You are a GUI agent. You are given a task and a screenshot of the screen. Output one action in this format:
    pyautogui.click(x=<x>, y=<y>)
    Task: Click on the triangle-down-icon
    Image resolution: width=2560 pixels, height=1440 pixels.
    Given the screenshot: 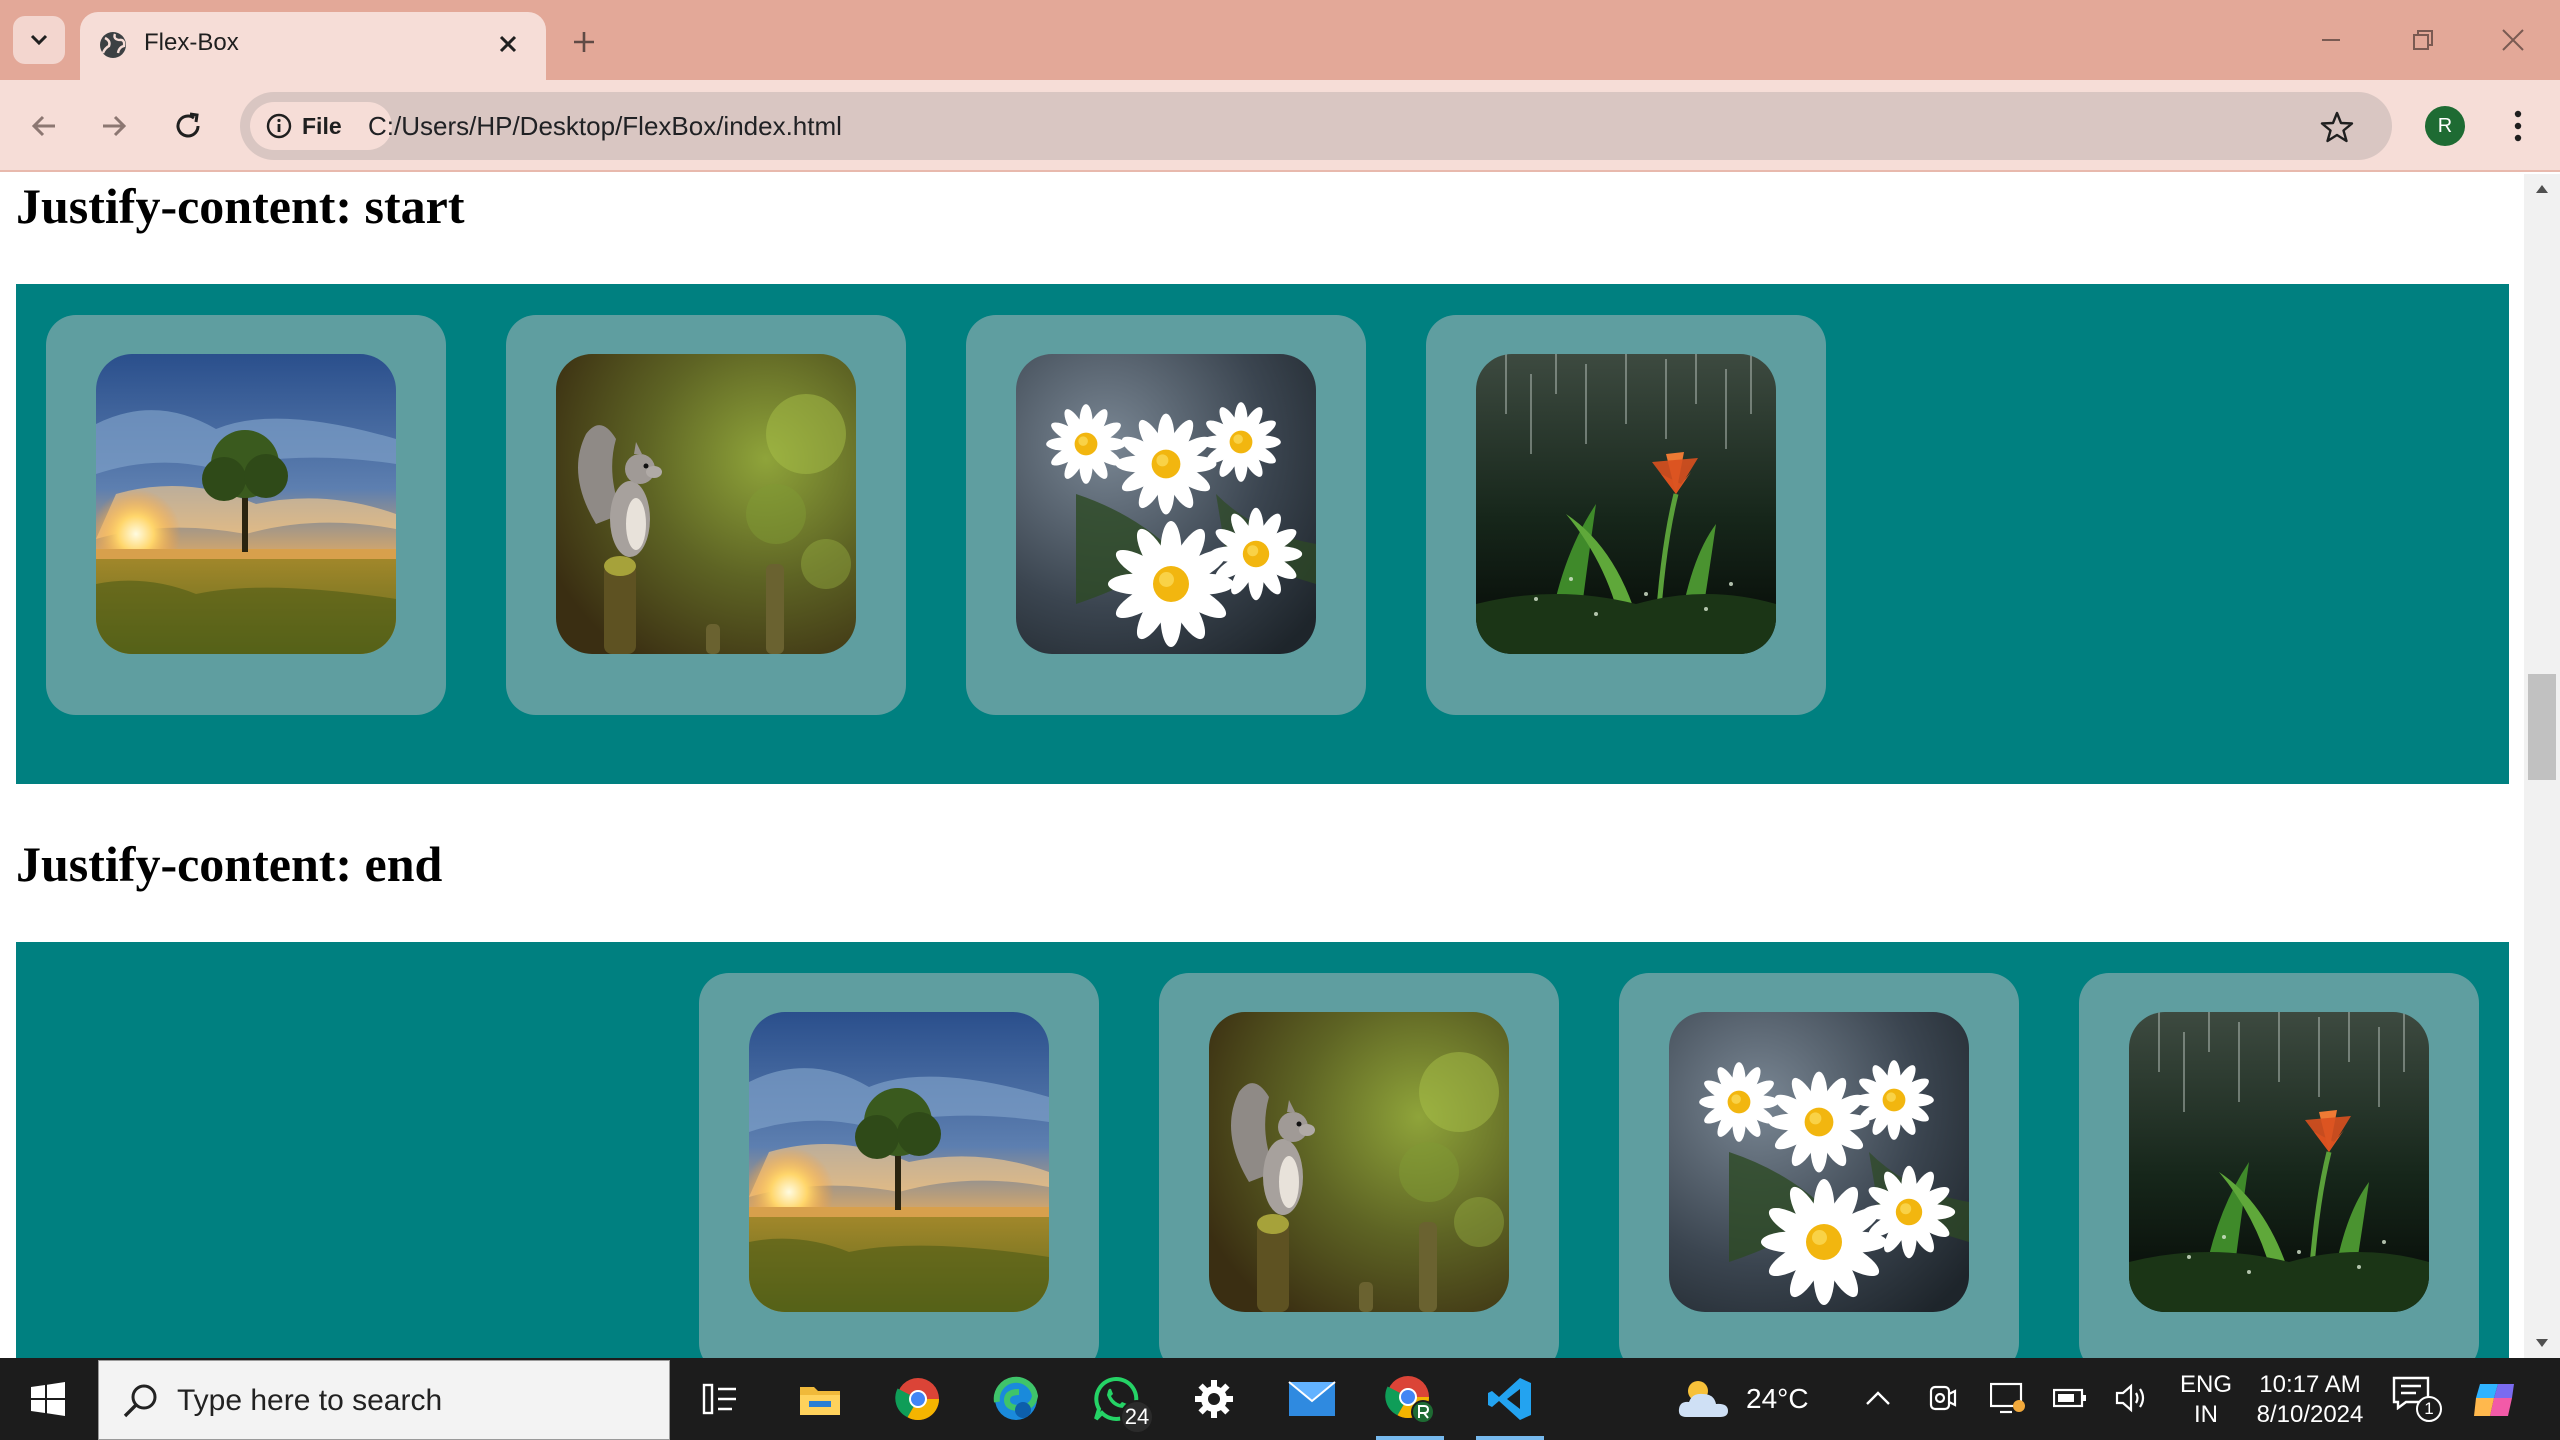 What is the action you would take?
    pyautogui.click(x=2542, y=1343)
    